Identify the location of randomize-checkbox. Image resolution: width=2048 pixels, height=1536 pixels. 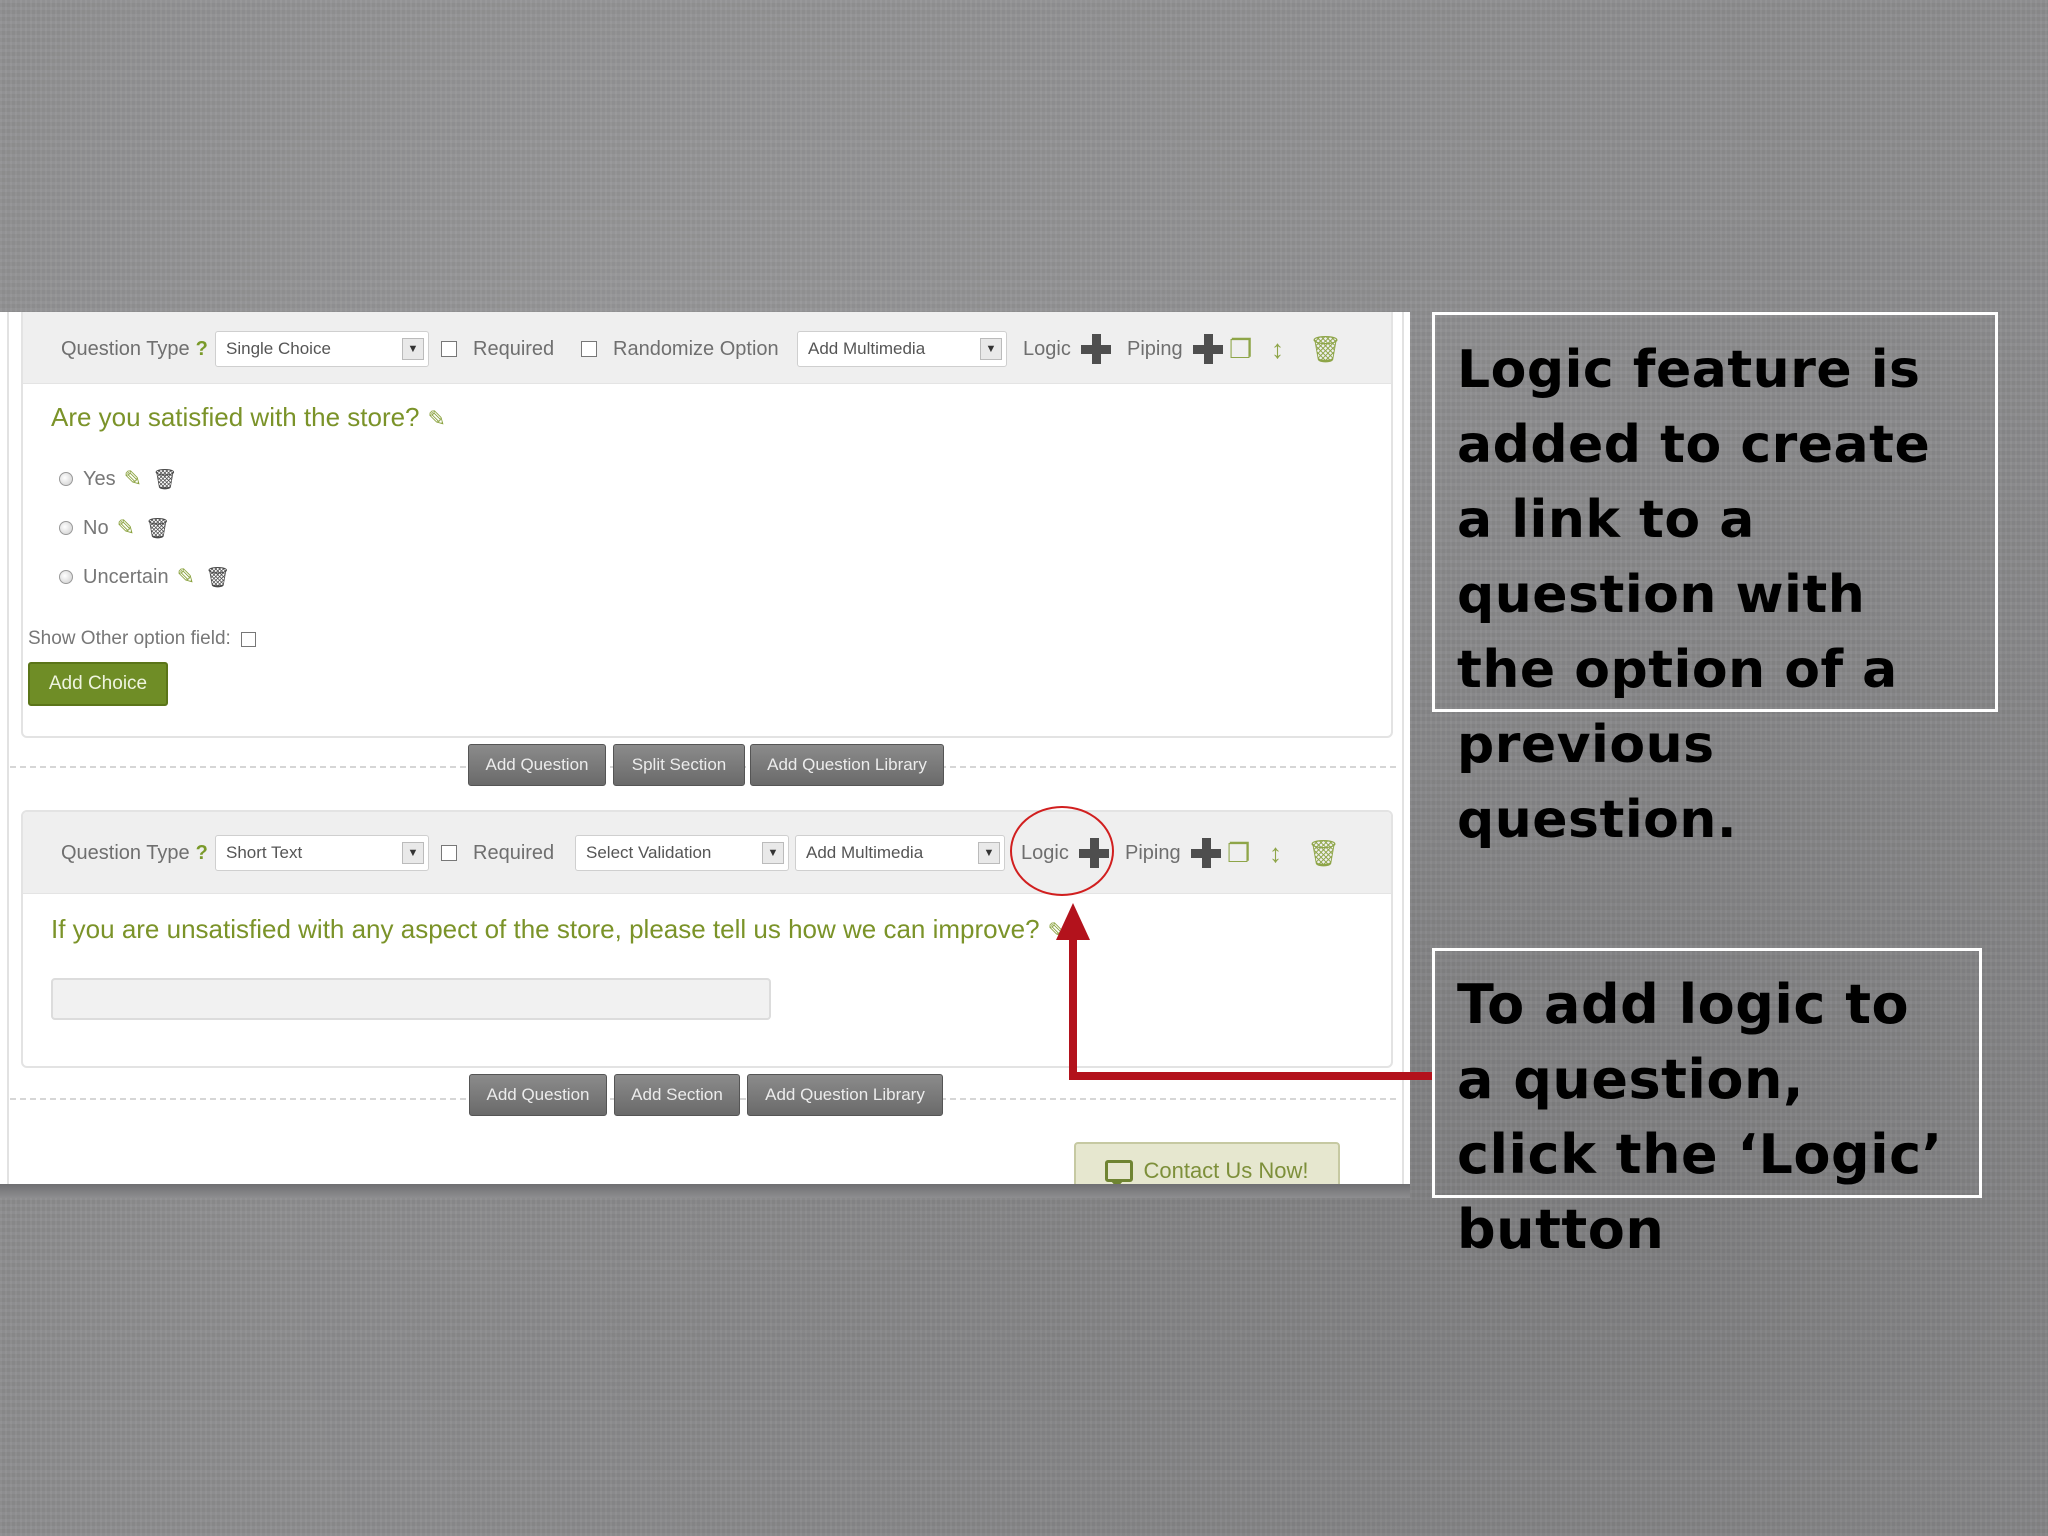
(589, 349).